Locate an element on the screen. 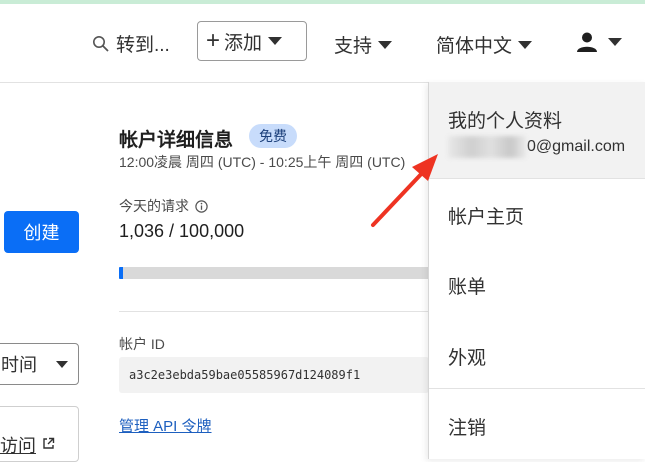 The image size is (645, 462). plus-icon: + is located at coordinates (213, 40).